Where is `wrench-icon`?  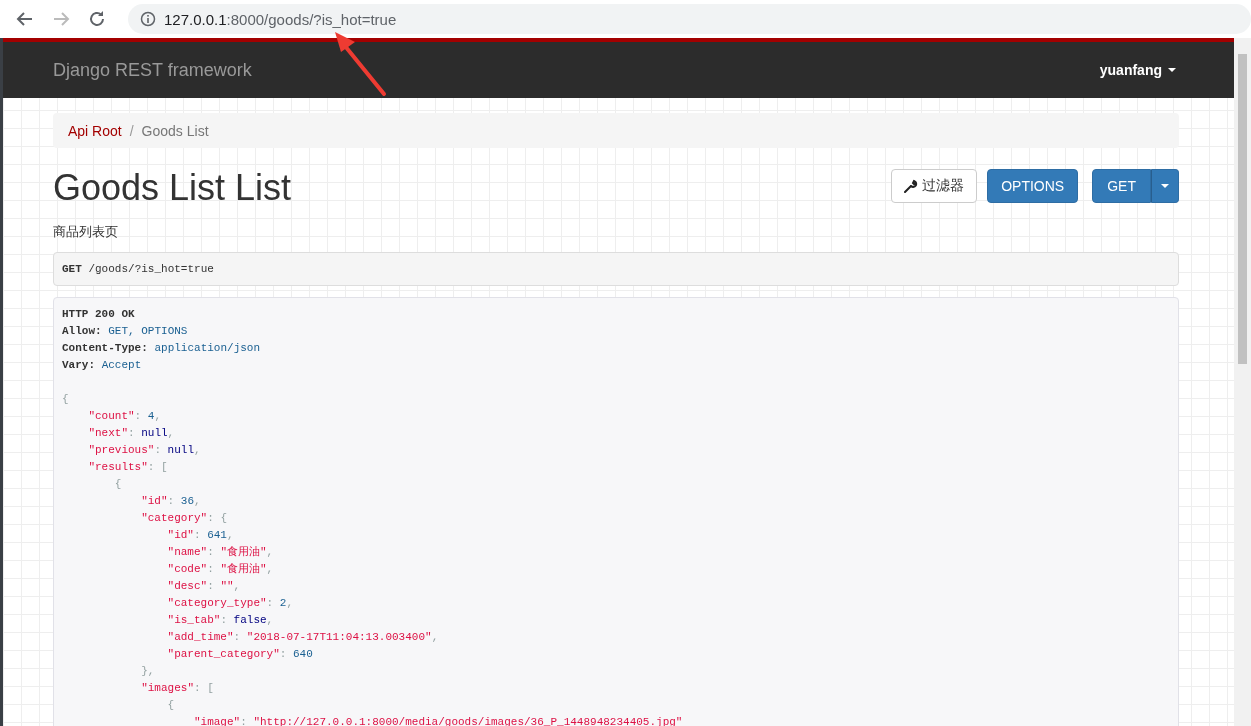 wrench-icon is located at coordinates (911, 186).